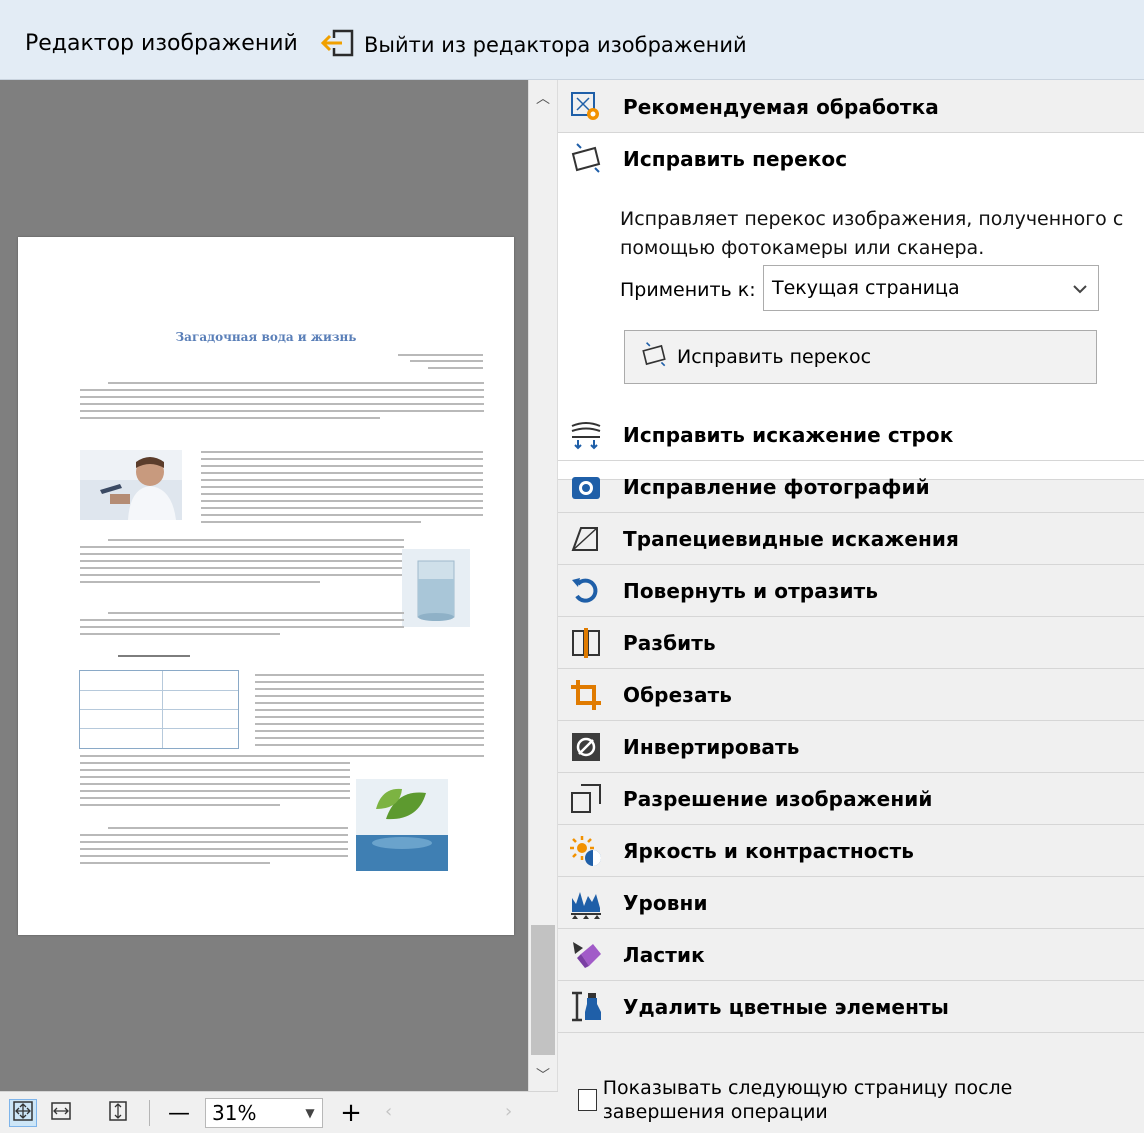 The image size is (1144, 1133). I want to click on tool-straighten-lines: Исправить искажение строк, so click(851, 435).